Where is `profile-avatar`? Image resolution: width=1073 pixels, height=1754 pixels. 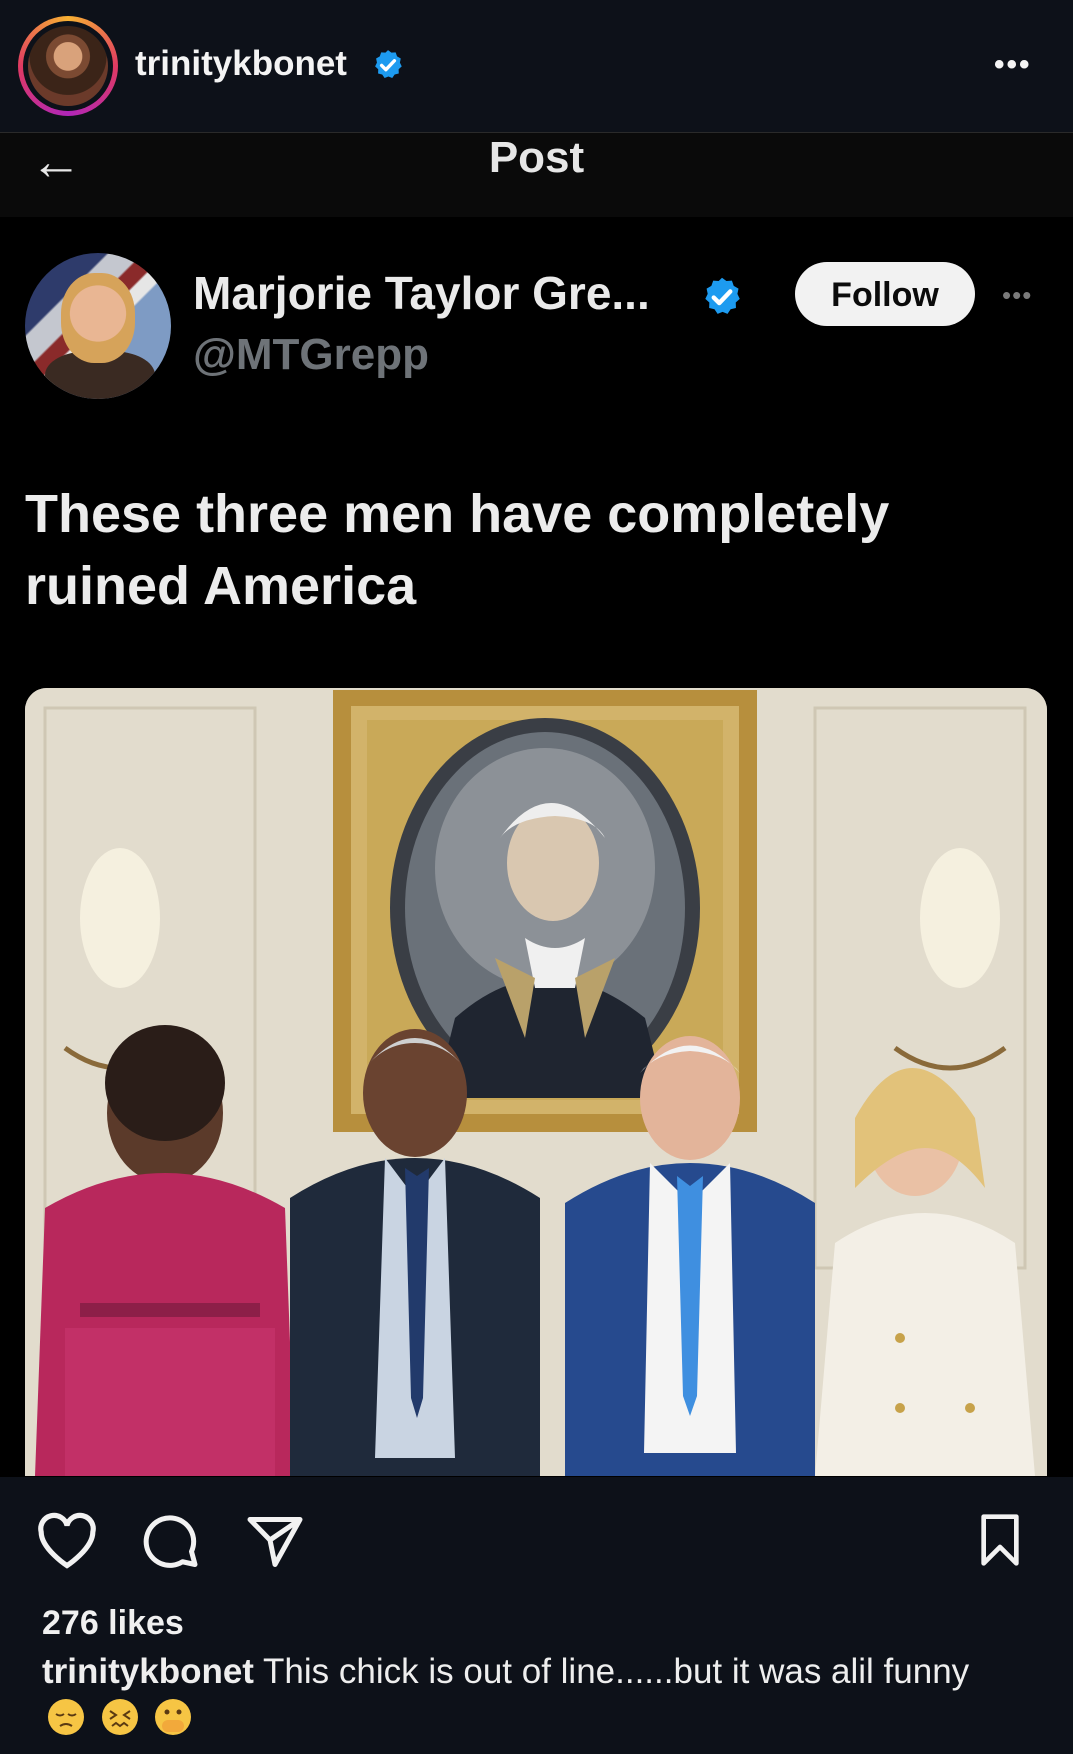
profile-avatar is located at coordinates (68, 66).